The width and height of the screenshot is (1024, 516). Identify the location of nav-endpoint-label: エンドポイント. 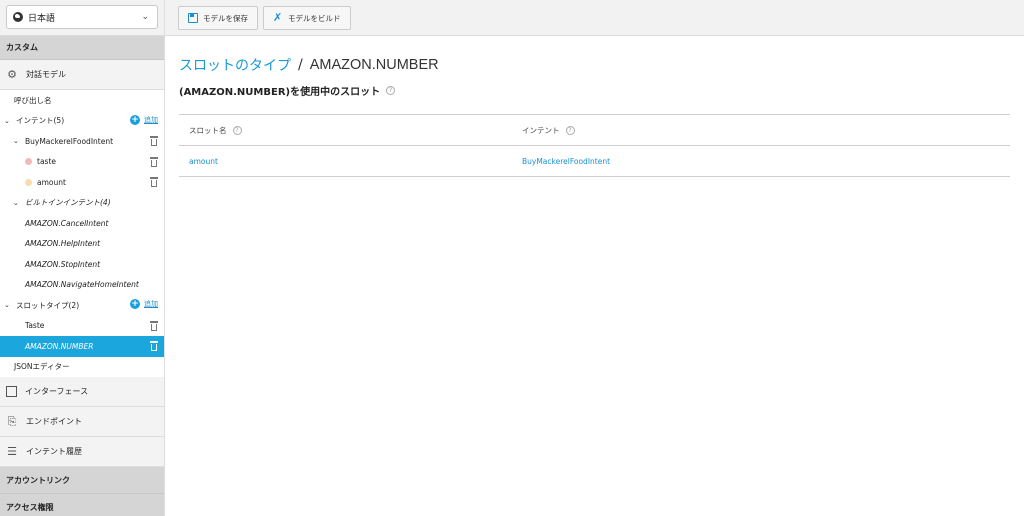
(54, 421).